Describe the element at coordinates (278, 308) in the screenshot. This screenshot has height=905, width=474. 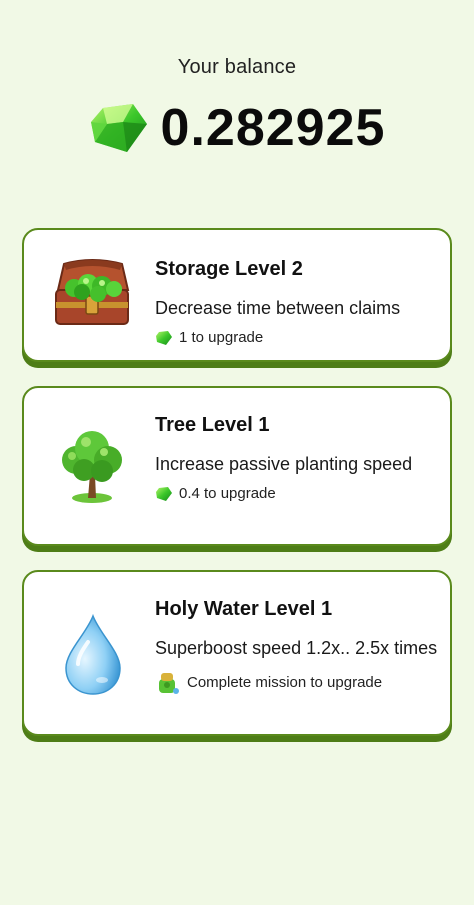
I see `upgrade-description: Decrease time between claims` at that location.